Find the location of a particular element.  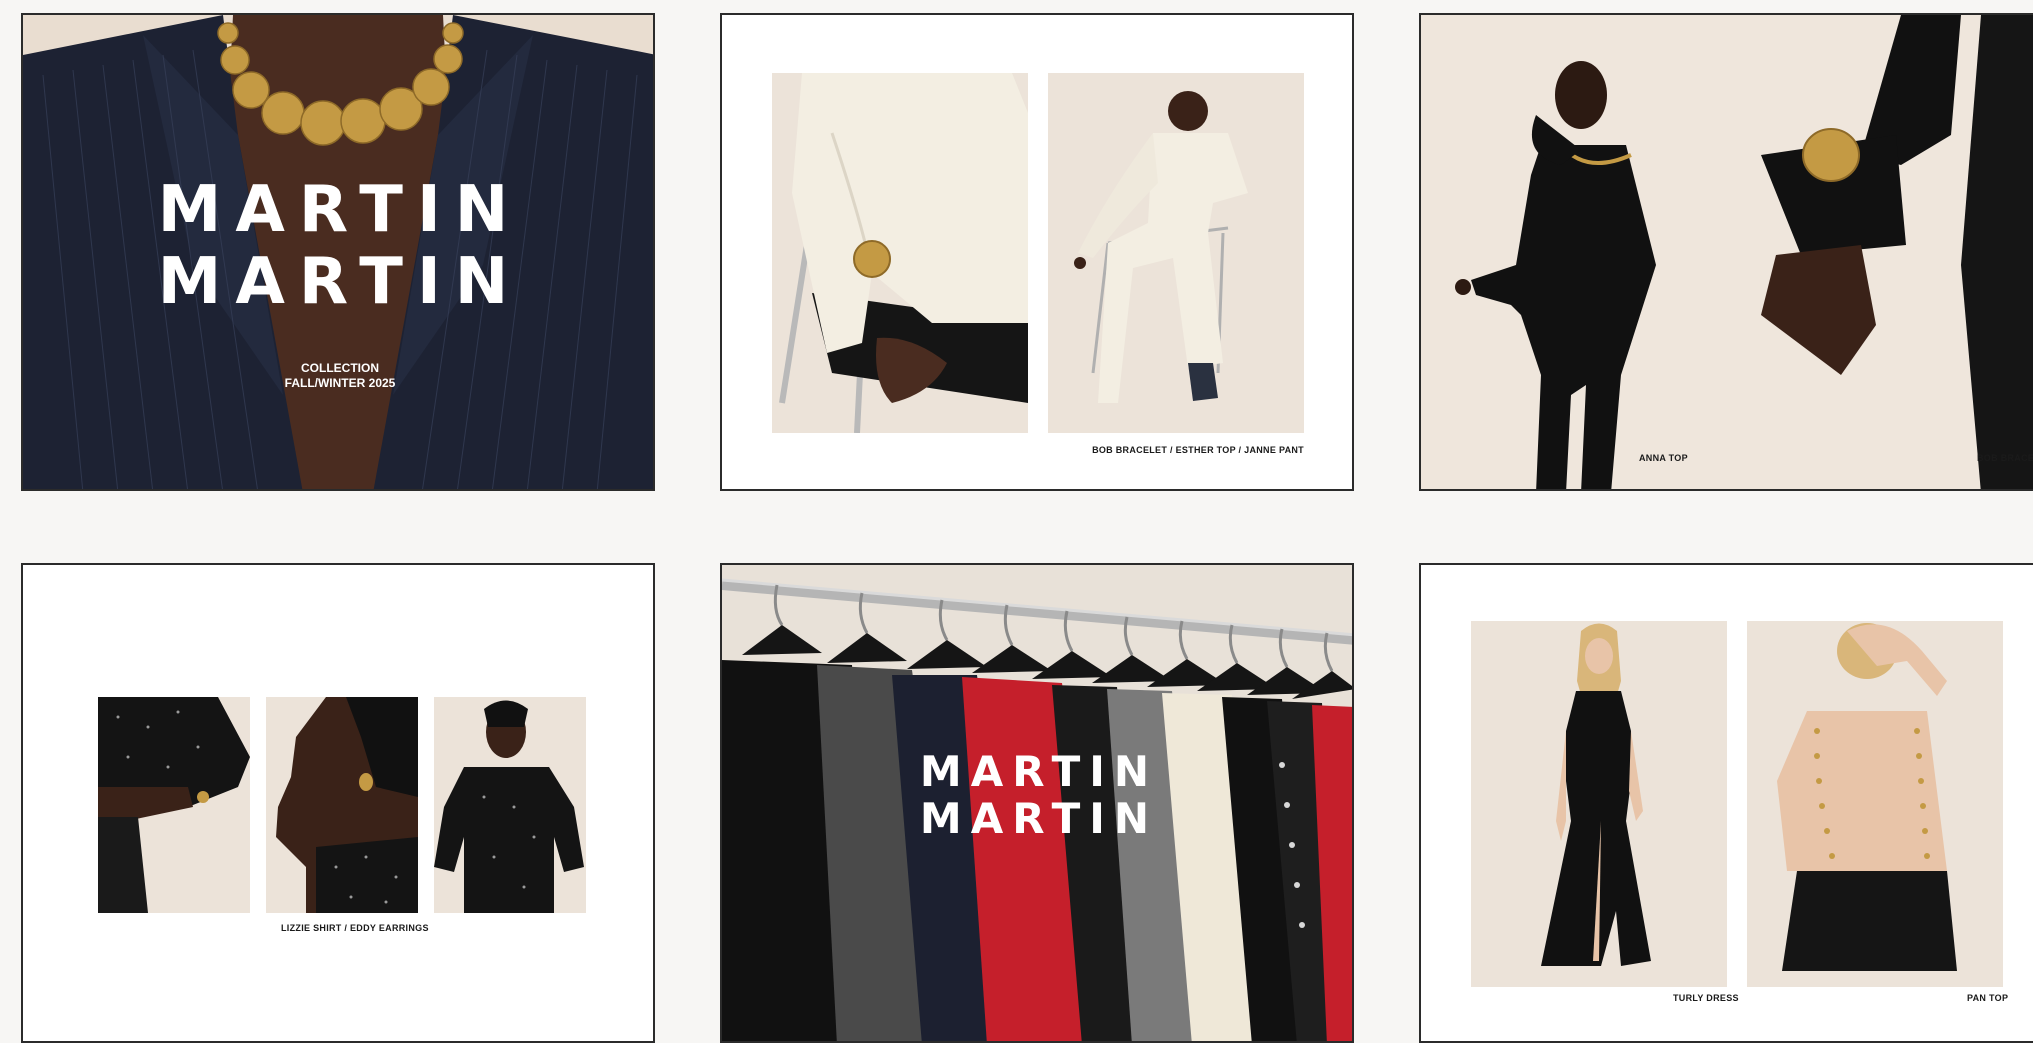

black-bodysuit-photo is located at coordinates (1727, 252).